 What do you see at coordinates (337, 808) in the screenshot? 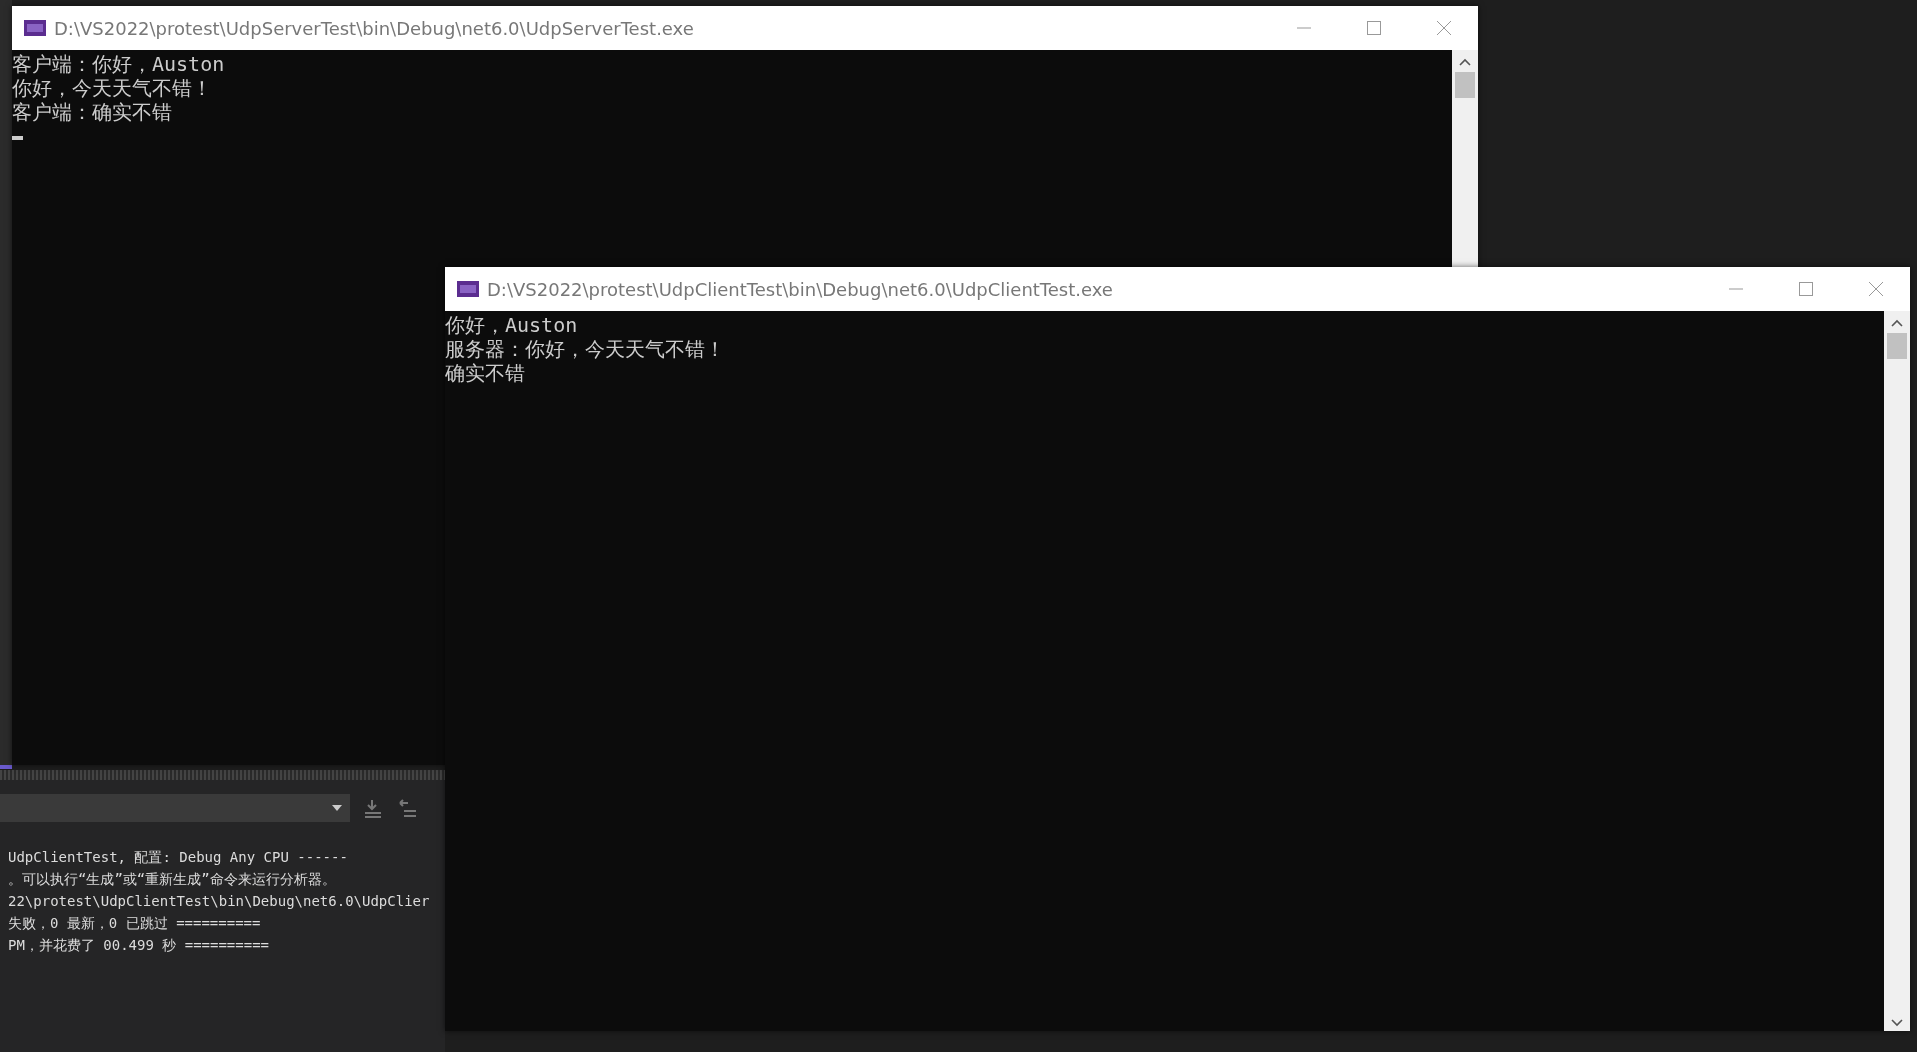
I see `caret-icon` at bounding box center [337, 808].